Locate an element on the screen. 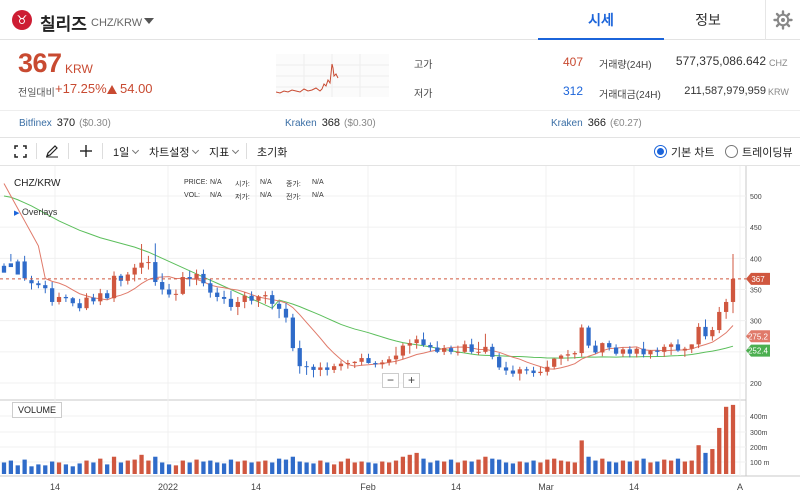  x-tick-label: Mar is located at coordinates (546, 487).